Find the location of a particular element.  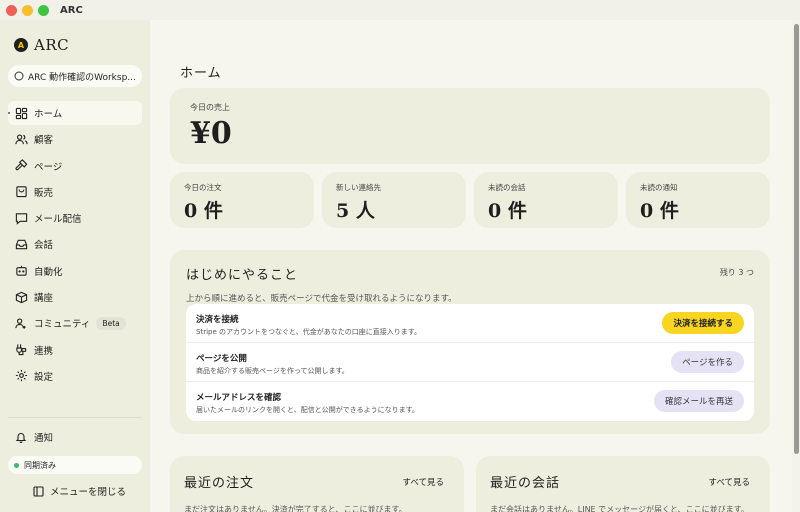

recent-orders-card: 最近の注文 すべて見る まだ注文はありません。決済が完了すると、ここに並びます。 is located at coordinates (317, 484).